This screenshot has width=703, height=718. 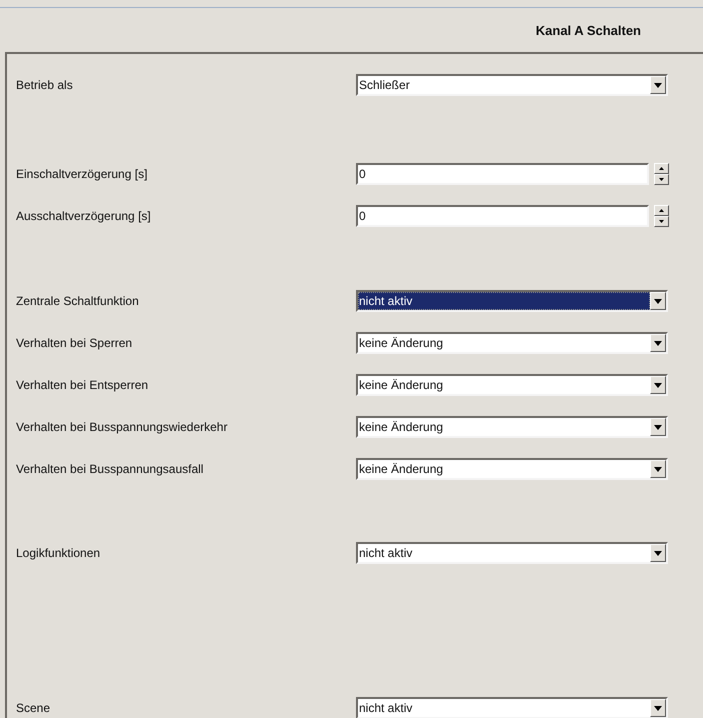 What do you see at coordinates (588, 30) in the screenshot?
I see `page-title: Kanal A Schalten` at bounding box center [588, 30].